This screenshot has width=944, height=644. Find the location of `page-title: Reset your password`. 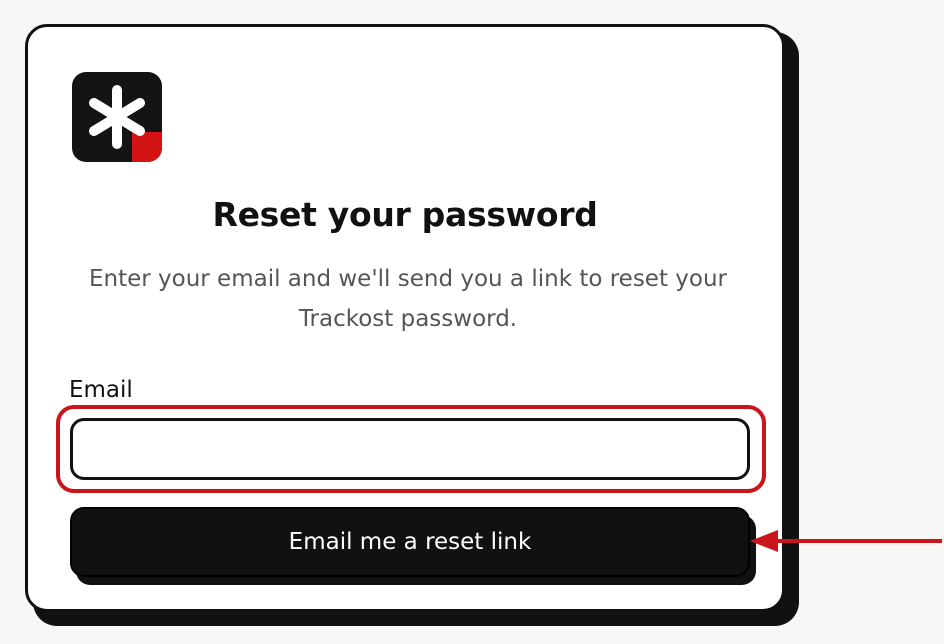

page-title: Reset your password is located at coordinates (405, 214).